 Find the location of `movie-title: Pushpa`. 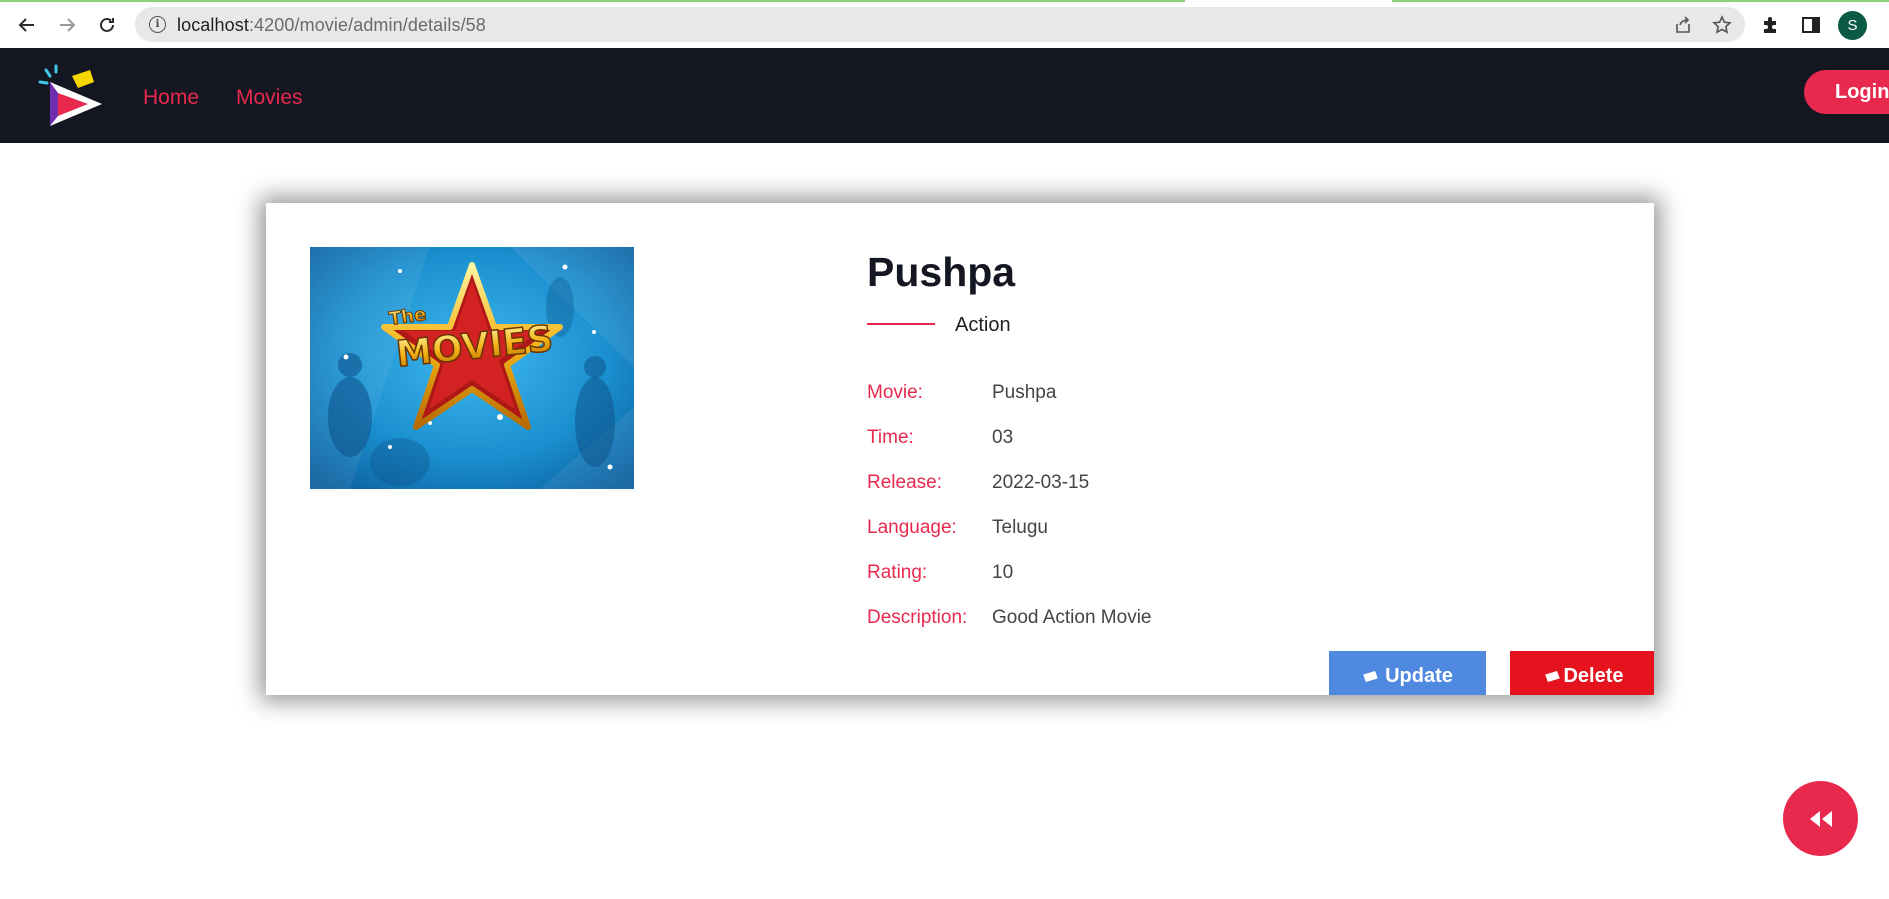

movie-title: Pushpa is located at coordinates (941, 272).